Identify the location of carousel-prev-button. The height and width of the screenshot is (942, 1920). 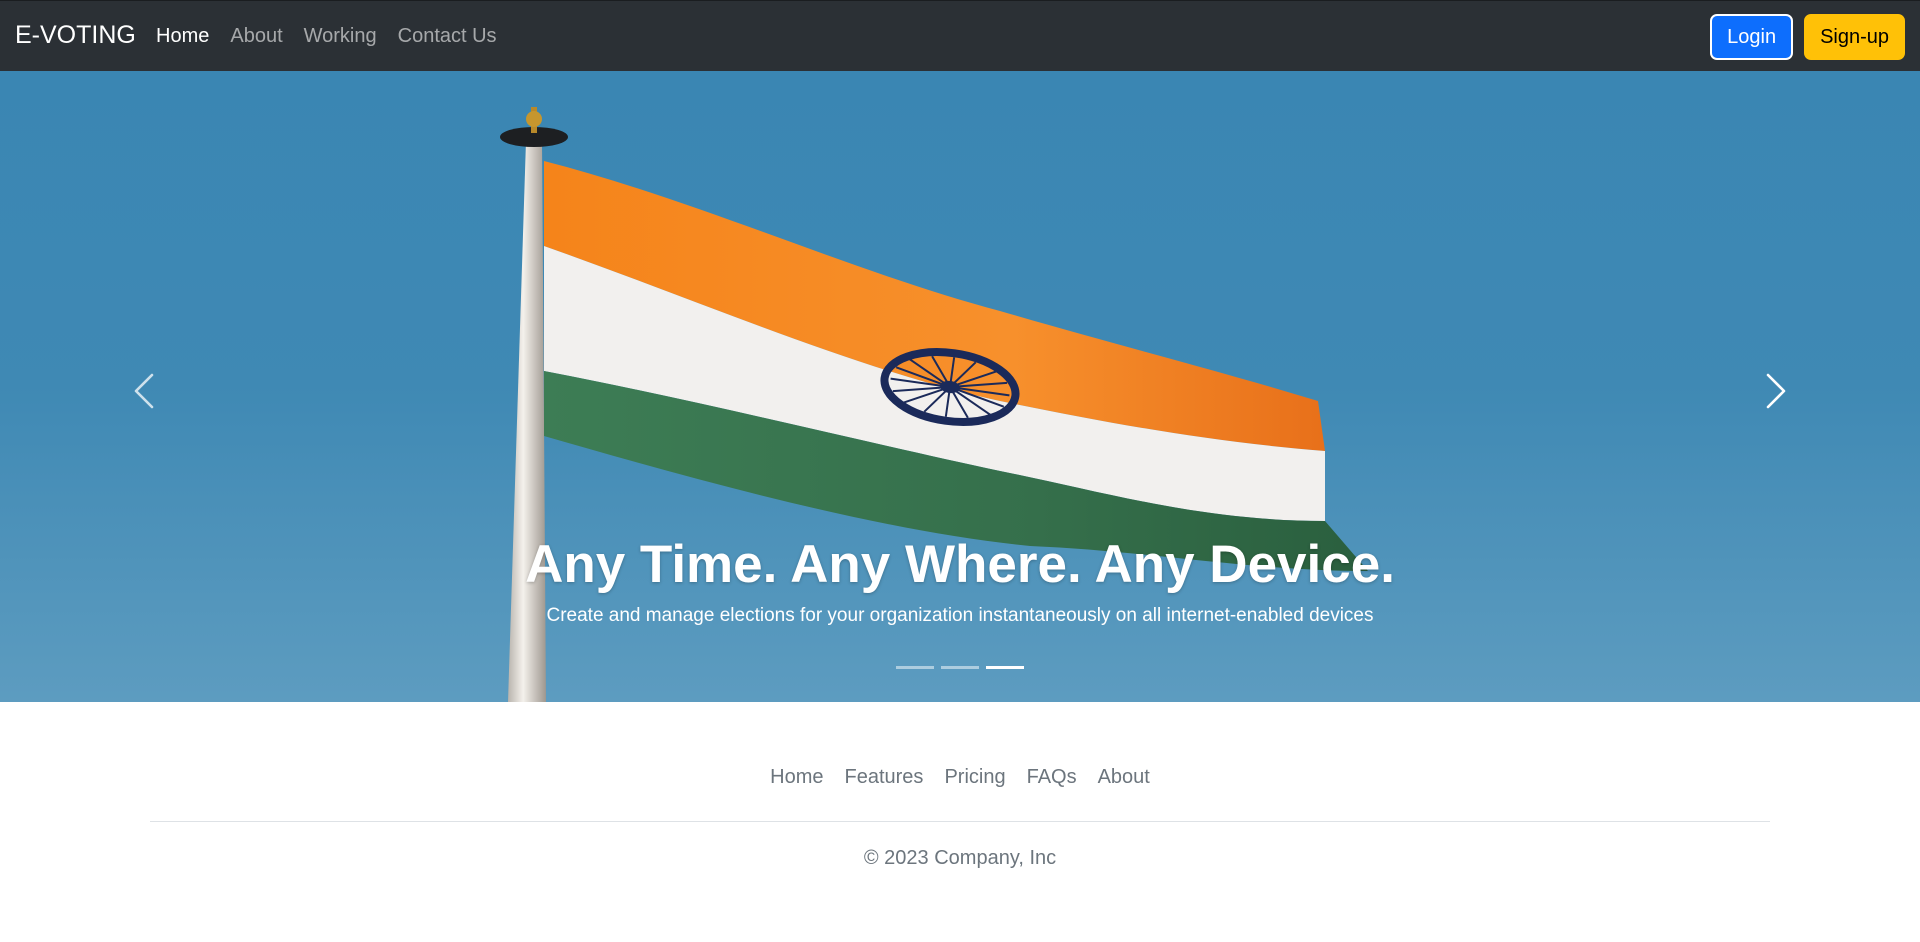
(144, 391).